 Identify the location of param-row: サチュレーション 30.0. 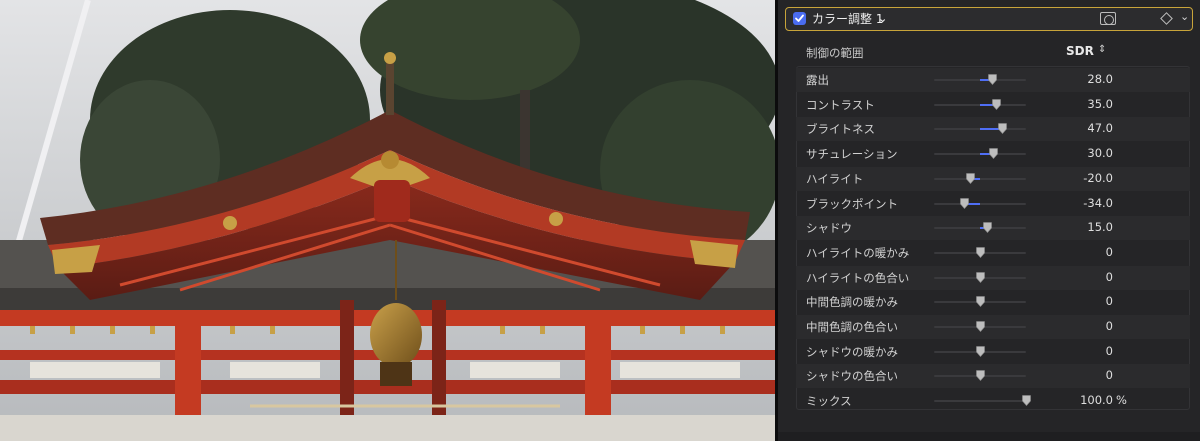
(993, 154).